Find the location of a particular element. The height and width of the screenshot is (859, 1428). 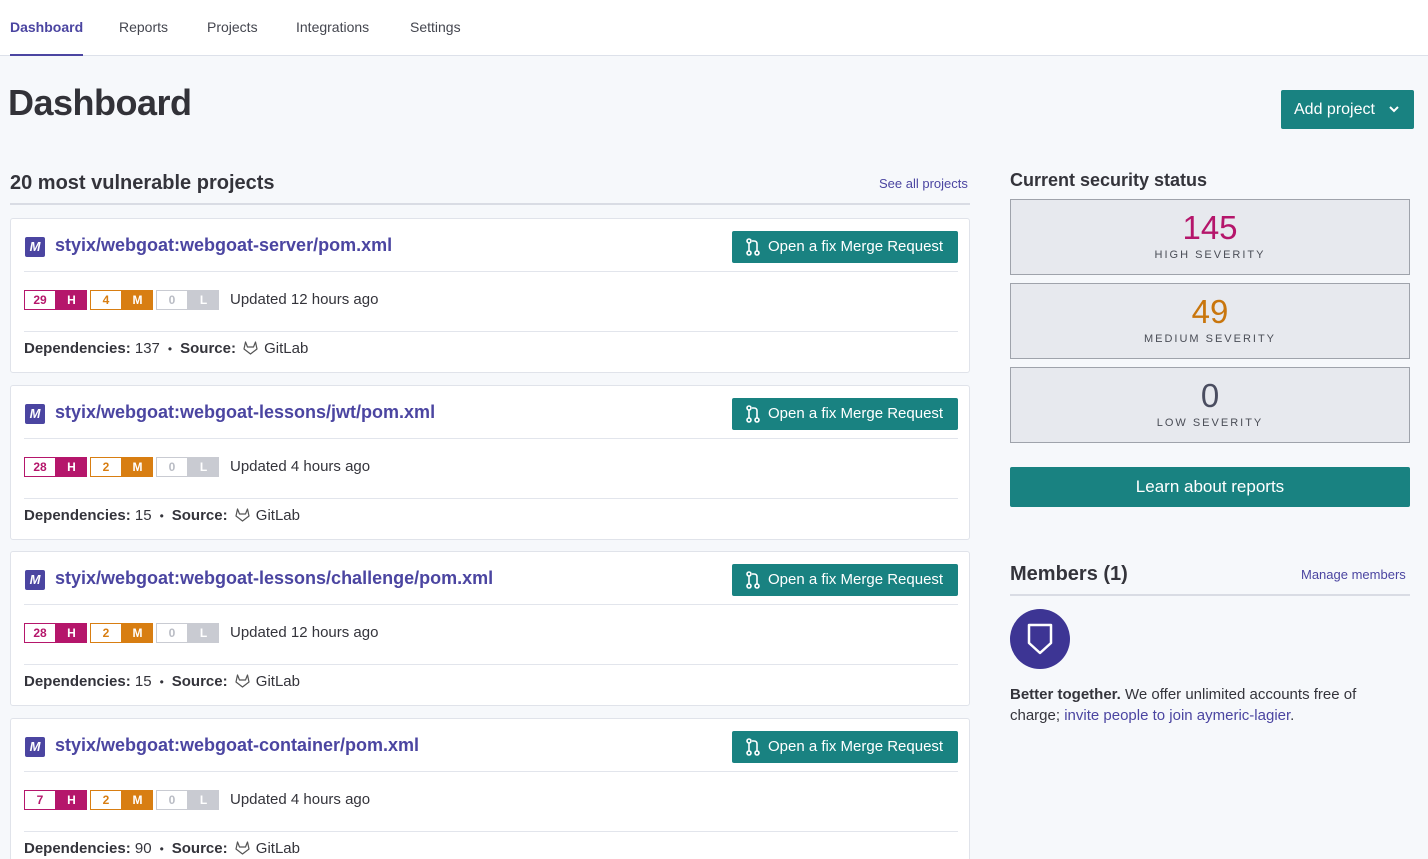

tab-reports: Reports is located at coordinates (143, 28).